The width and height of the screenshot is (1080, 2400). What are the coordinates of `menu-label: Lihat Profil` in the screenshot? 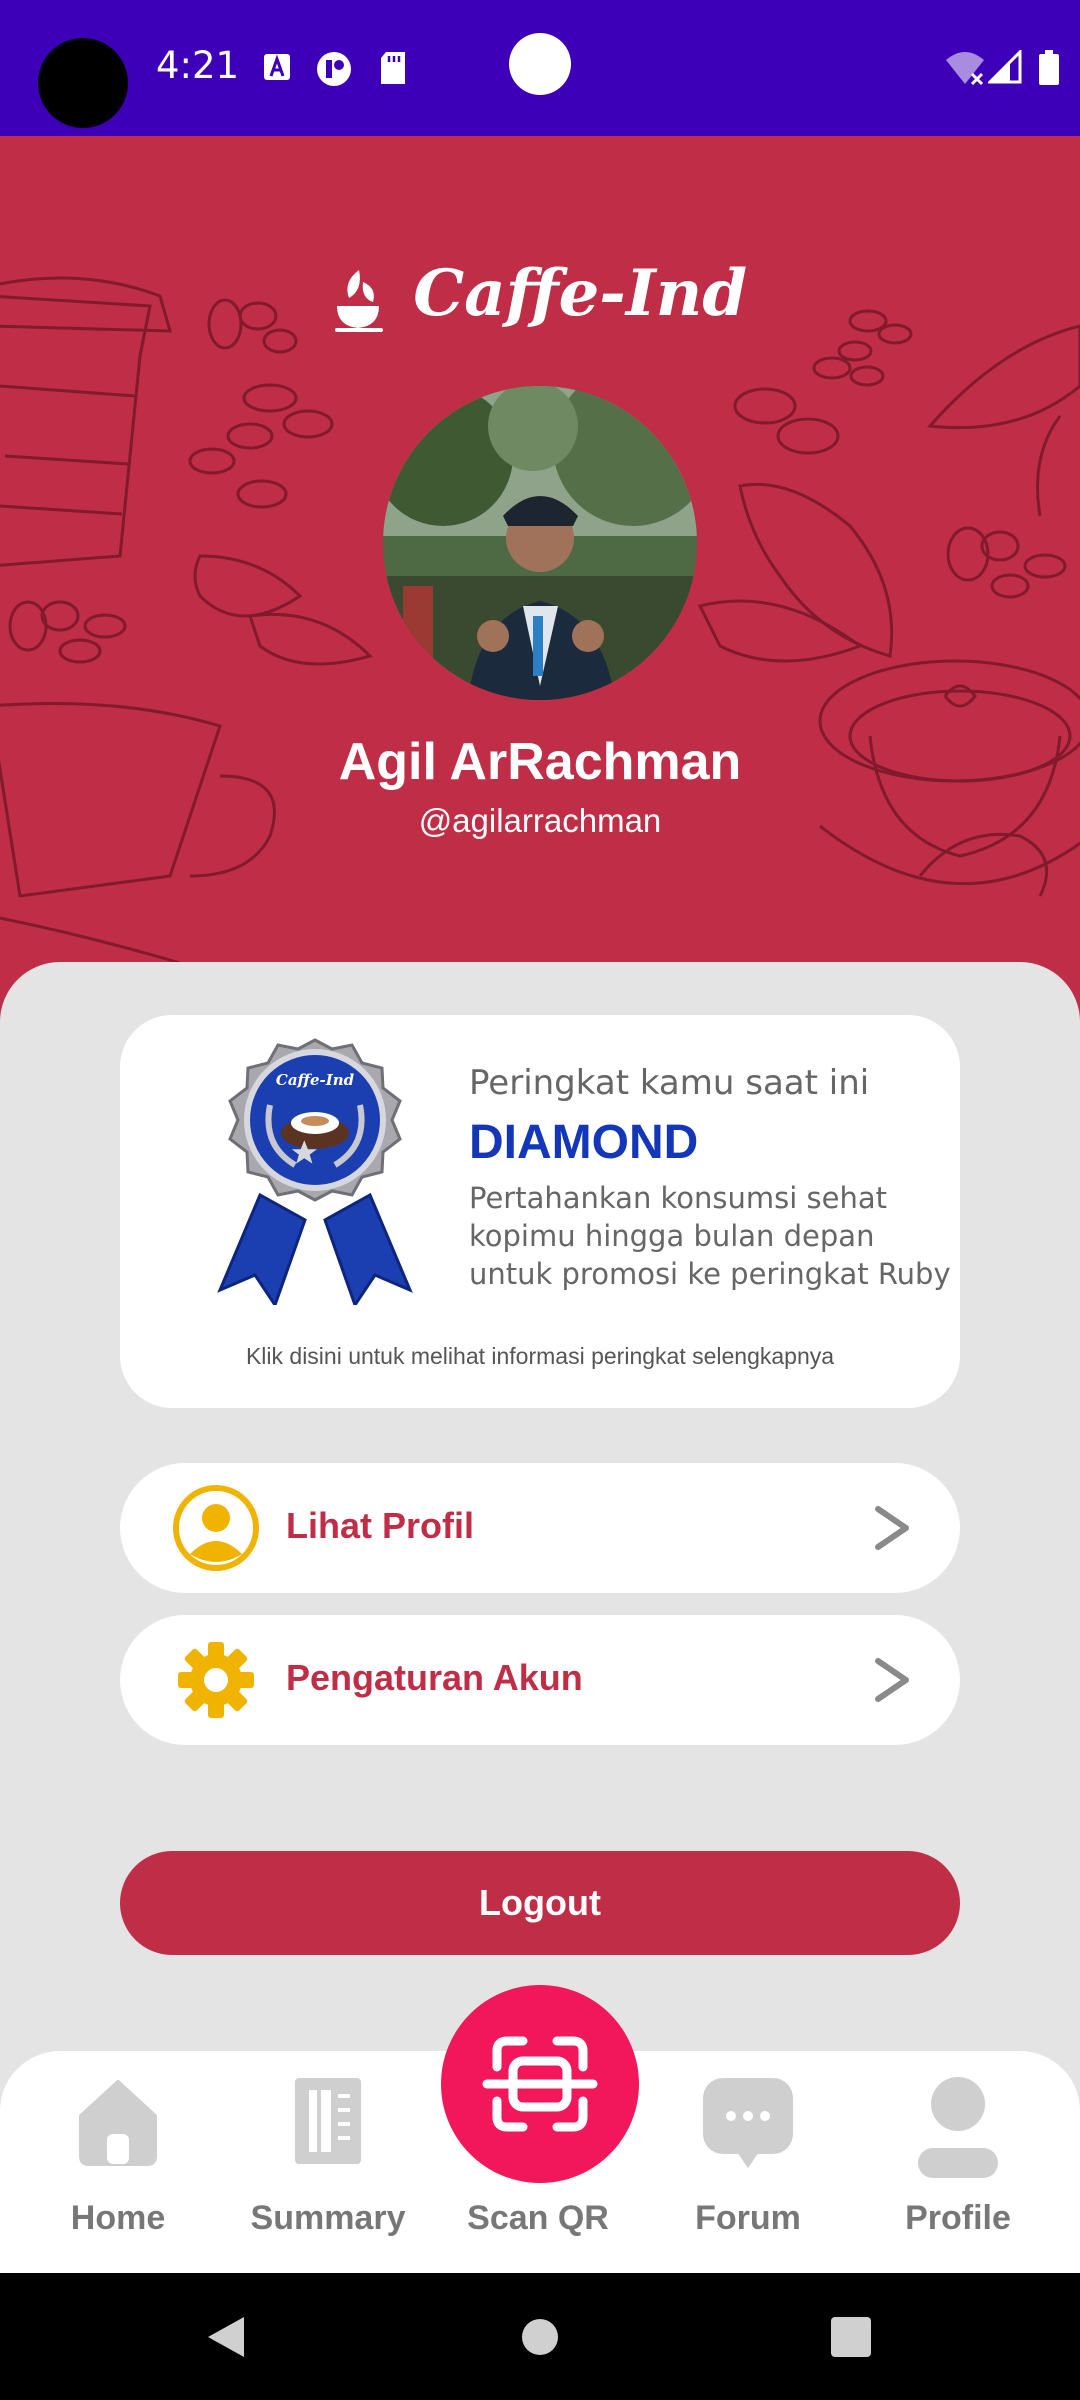 It's located at (380, 1525).